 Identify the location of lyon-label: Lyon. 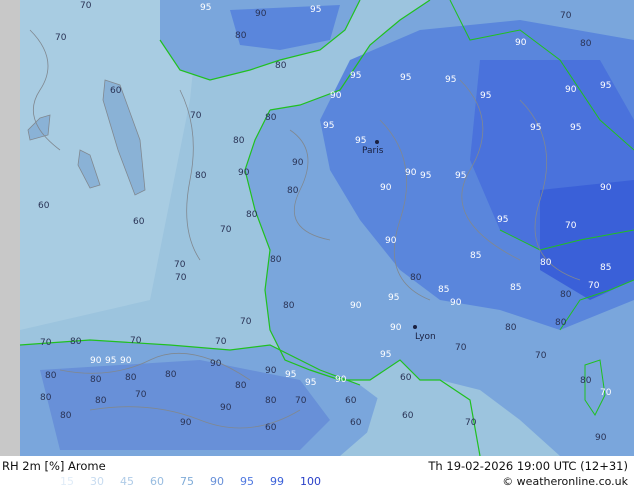
(425, 337).